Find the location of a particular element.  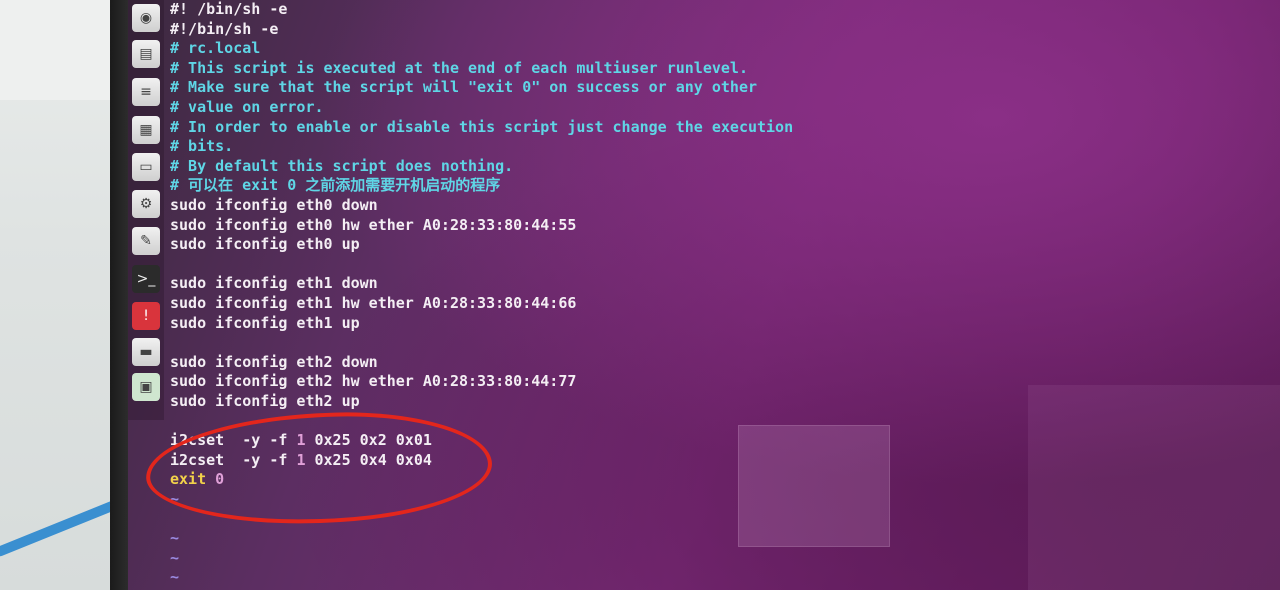

comment-line: # bits. is located at coordinates (202, 146).